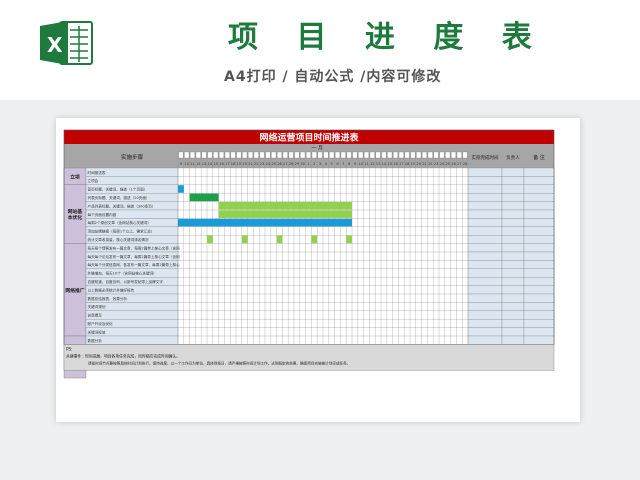 The height and width of the screenshot is (480, 640). I want to click on page-title: 项 目 进 度 表, so click(387, 37).